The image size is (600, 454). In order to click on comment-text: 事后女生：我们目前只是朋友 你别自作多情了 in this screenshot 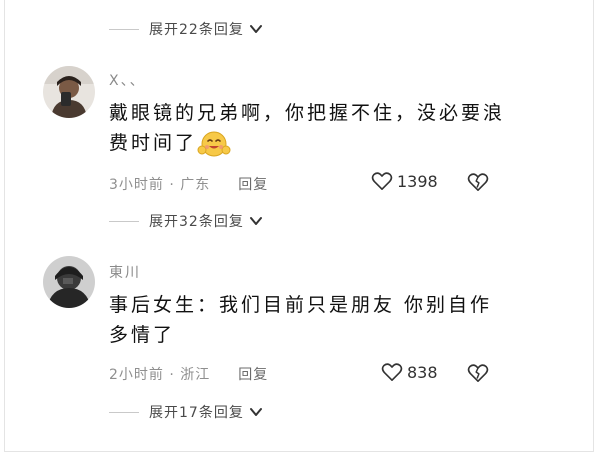, I will do `click(309, 320)`.